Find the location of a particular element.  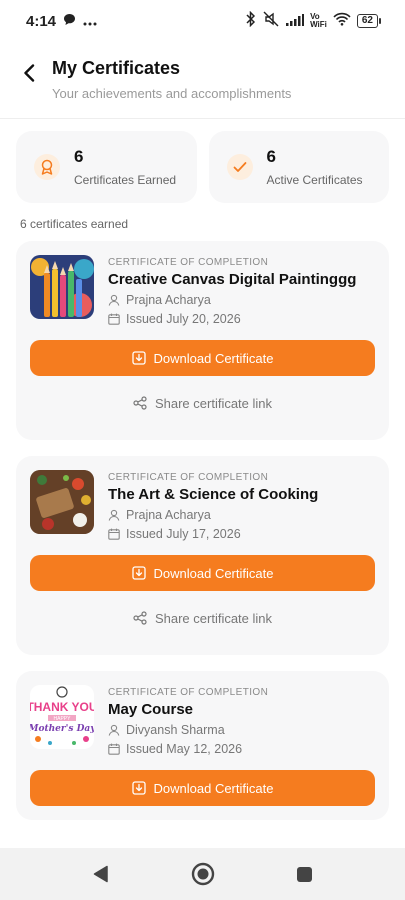

square-recents-icon is located at coordinates (304, 874).